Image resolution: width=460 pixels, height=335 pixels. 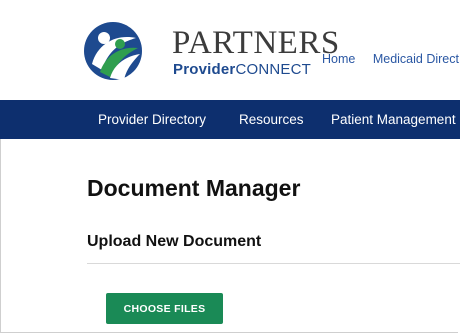 I want to click on top-links: Home Medicaid Direct, so click(x=391, y=59).